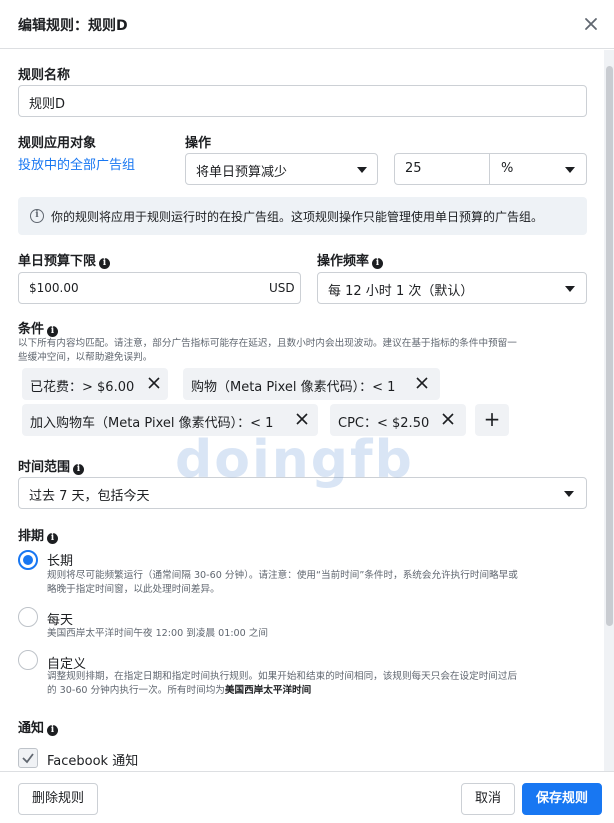  What do you see at coordinates (57, 261) in the screenshot?
I see `min-budget-label-text: 单日预算下限` at bounding box center [57, 261].